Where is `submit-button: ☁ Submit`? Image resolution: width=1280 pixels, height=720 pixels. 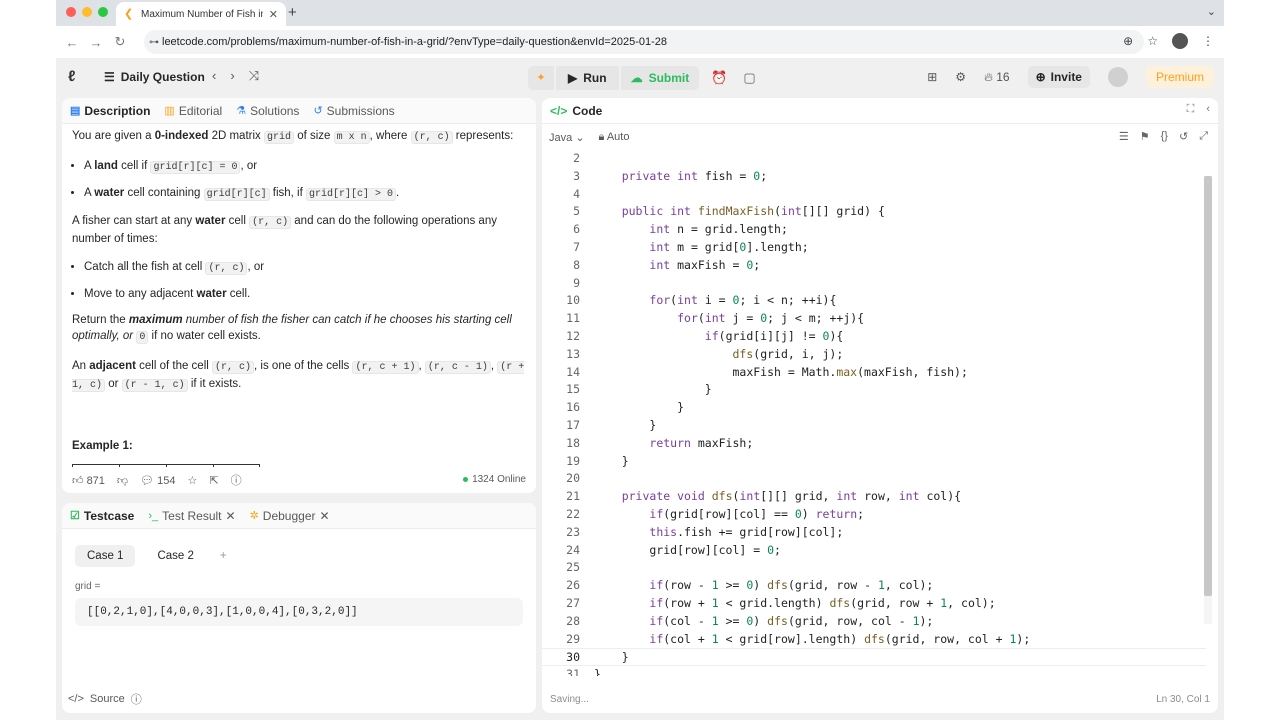 submit-button: ☁ Submit is located at coordinates (660, 78).